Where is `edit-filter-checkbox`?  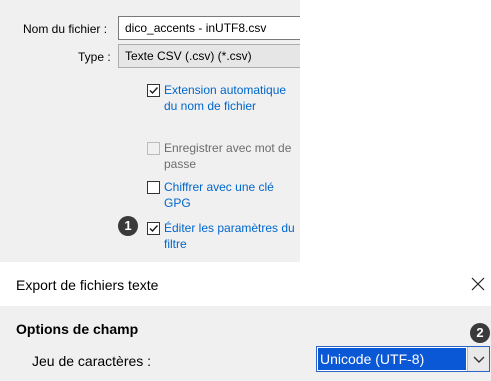 edit-filter-checkbox is located at coordinates (153, 228).